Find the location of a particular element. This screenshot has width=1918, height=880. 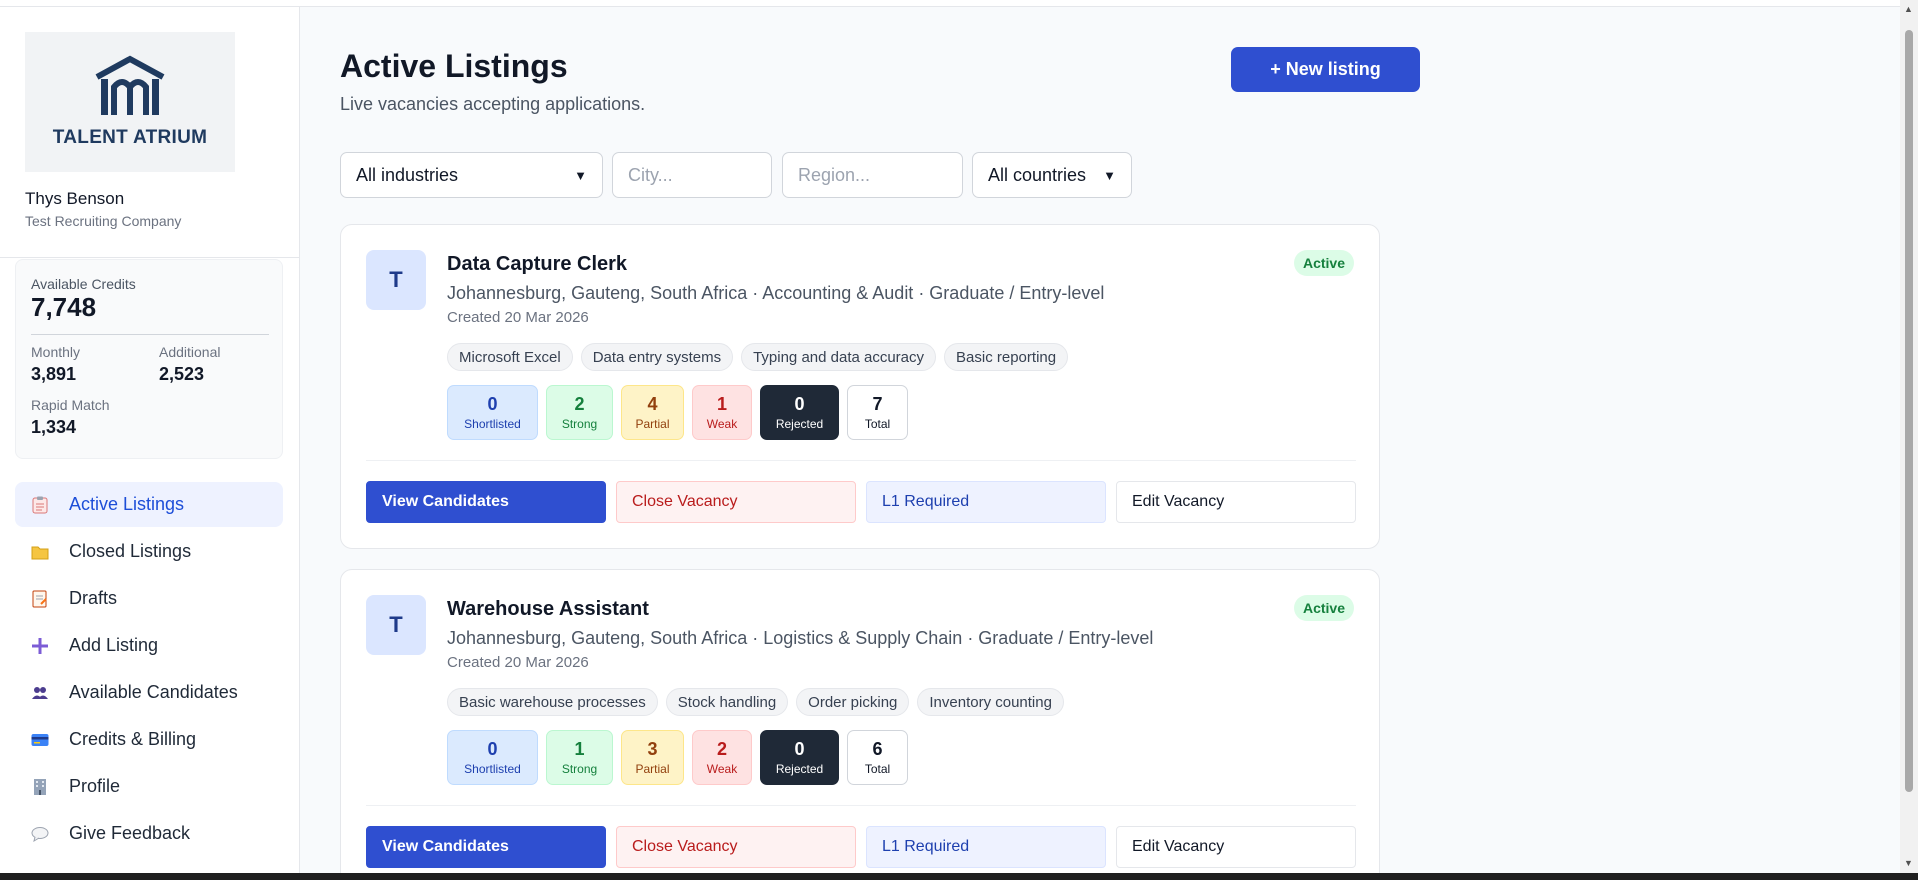

stat-label: Partial is located at coordinates (652, 768).